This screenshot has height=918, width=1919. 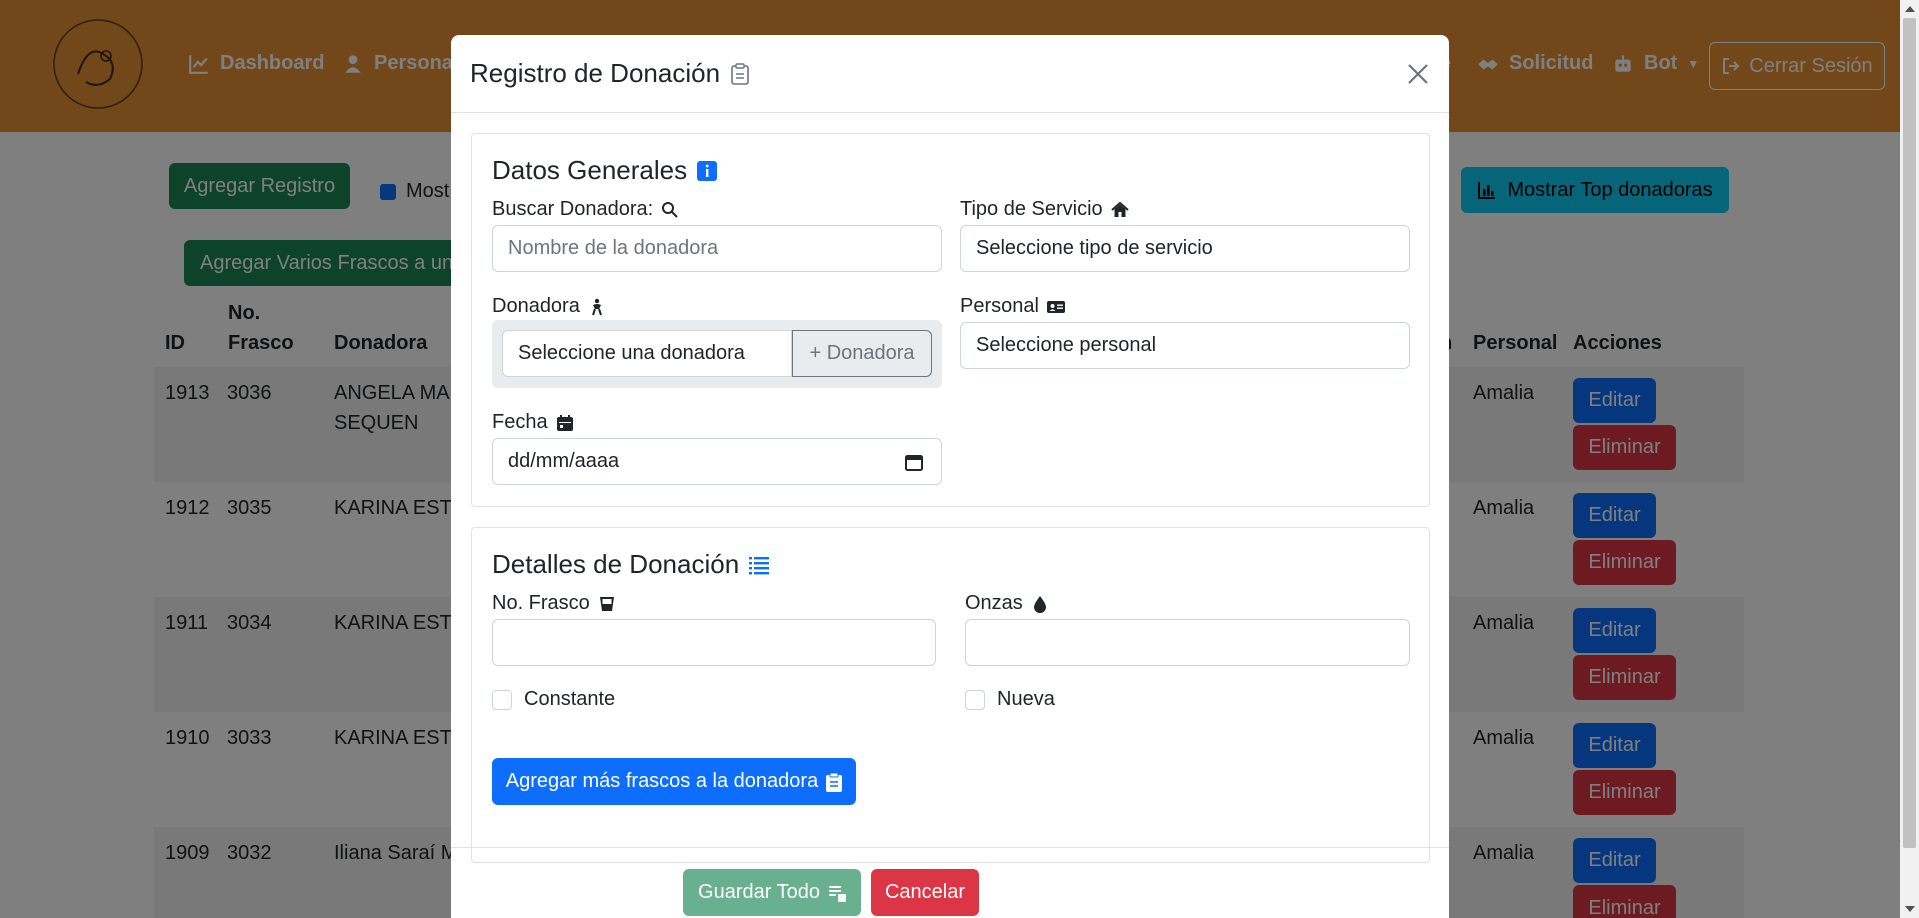 I want to click on service-type-select: Seleccione tipo de servicio, so click(x=1185, y=248).